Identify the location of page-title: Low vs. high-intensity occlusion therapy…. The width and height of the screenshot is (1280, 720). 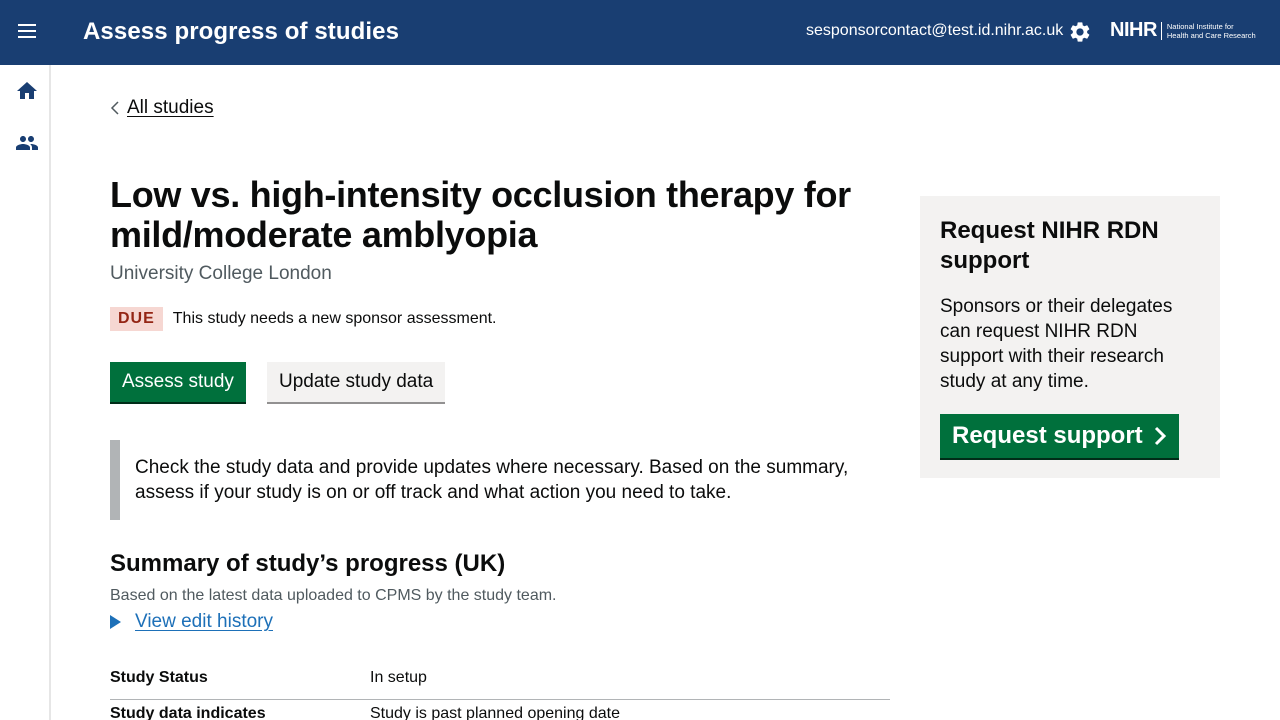
(480, 214).